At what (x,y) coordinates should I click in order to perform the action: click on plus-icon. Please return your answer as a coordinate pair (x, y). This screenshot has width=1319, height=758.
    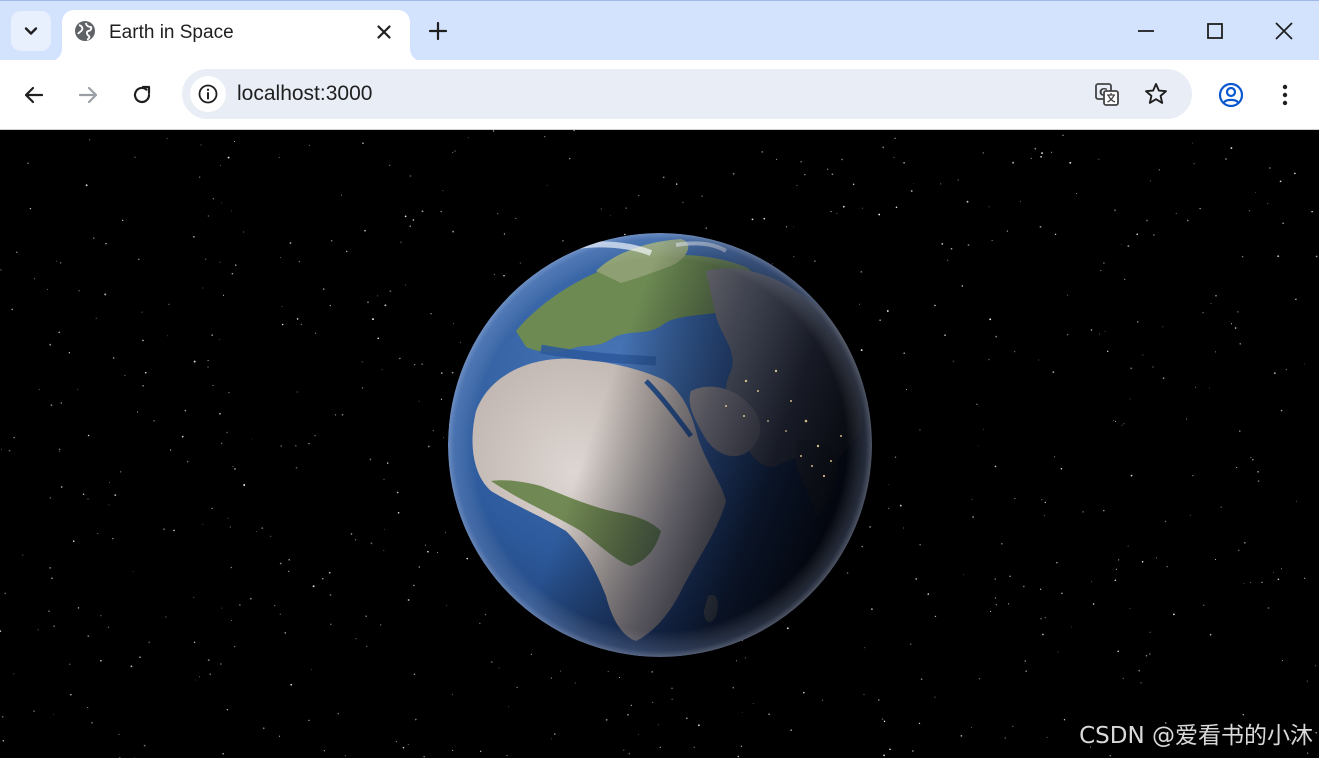
    Looking at the image, I should click on (438, 31).